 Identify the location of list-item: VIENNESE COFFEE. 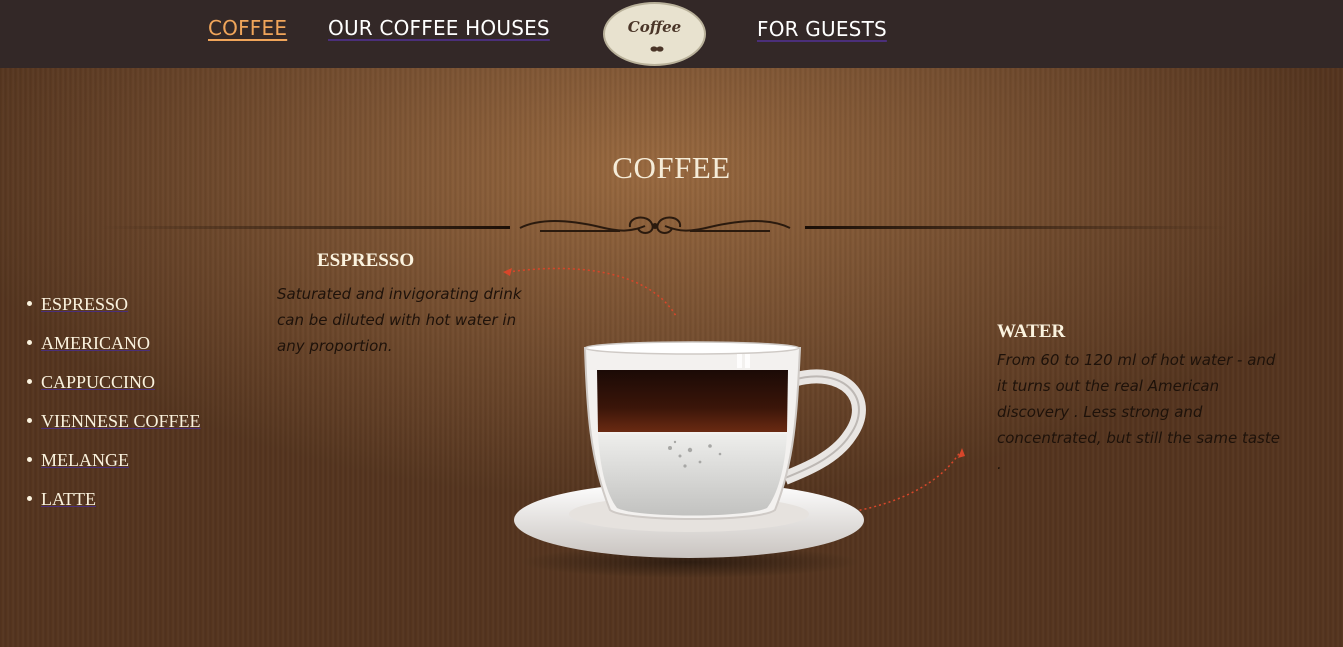
(112, 426).